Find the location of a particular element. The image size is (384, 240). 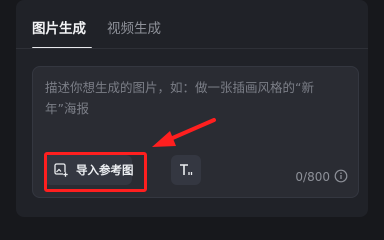

tab-video-generation: 视频生成 is located at coordinates (134, 29).